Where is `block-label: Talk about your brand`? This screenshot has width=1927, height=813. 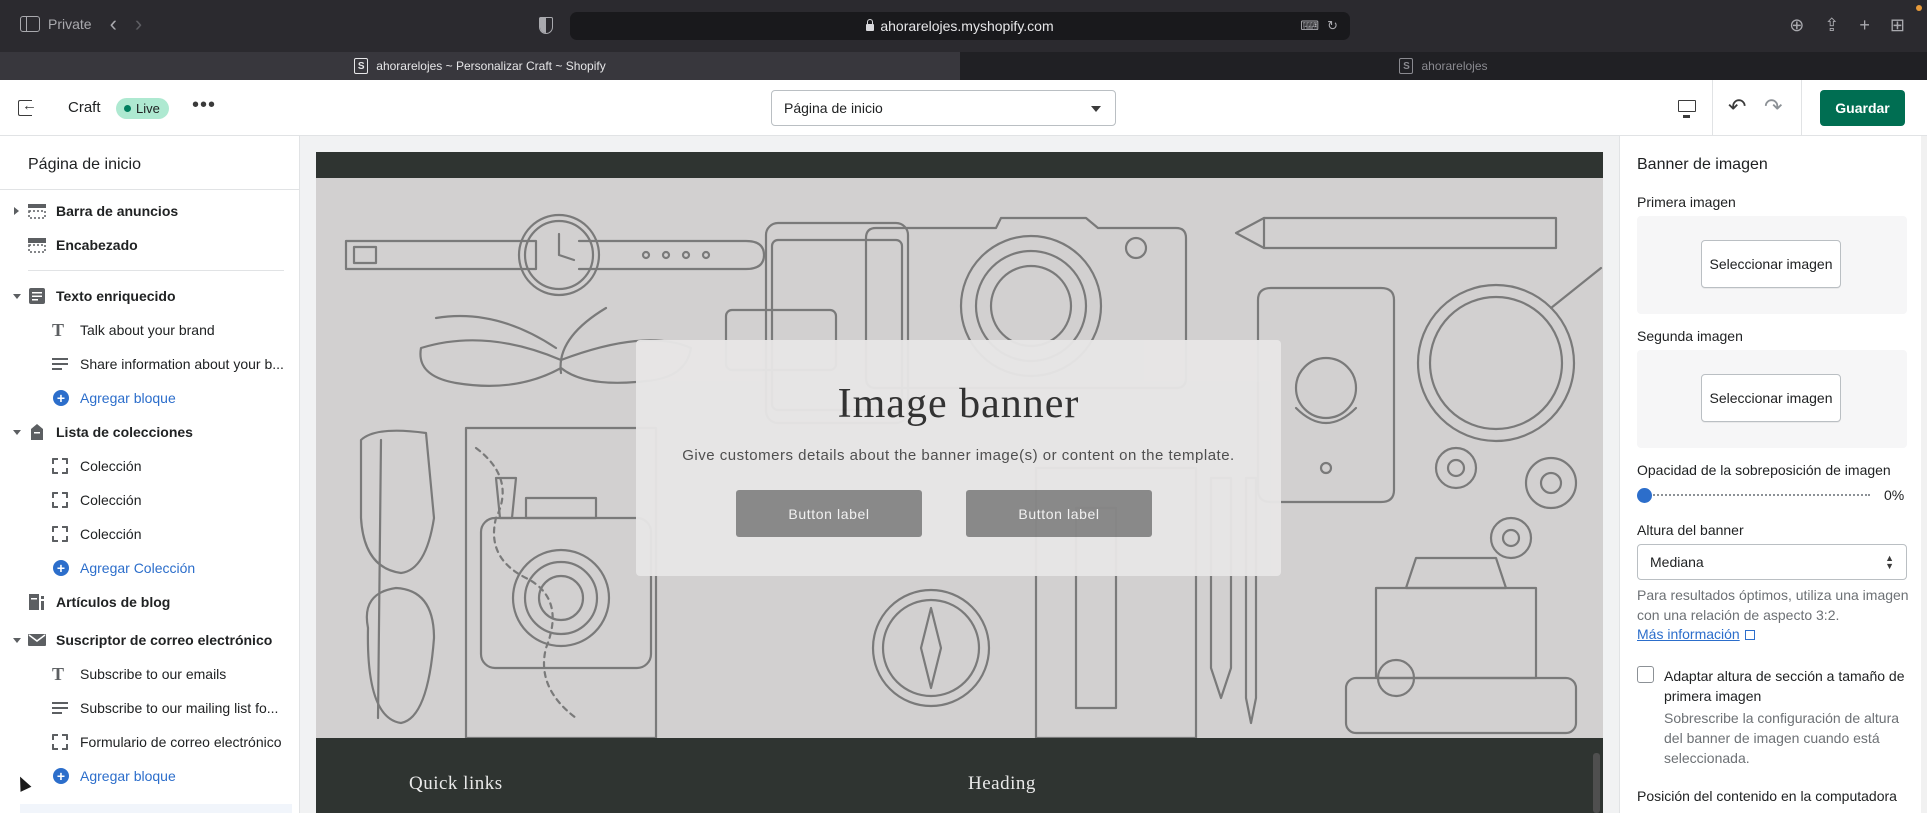 block-label: Talk about your brand is located at coordinates (147, 330).